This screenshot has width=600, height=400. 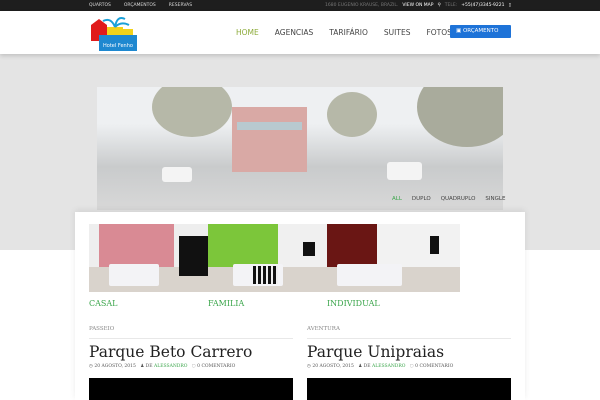 What do you see at coordinates (438, 32) in the screenshot?
I see `nav-fotos: FOTOS` at bounding box center [438, 32].